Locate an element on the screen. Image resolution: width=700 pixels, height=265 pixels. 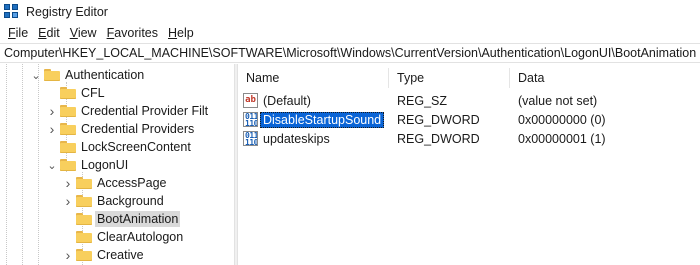
registry-icon is located at coordinates (11, 11).